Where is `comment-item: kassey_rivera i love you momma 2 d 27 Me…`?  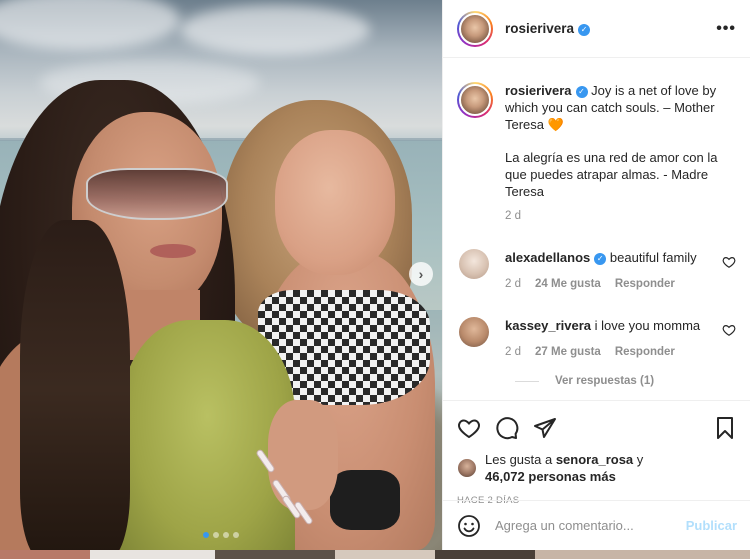 comment-item: kassey_rivera i love you momma 2 d 27 Me… is located at coordinates (596, 339).